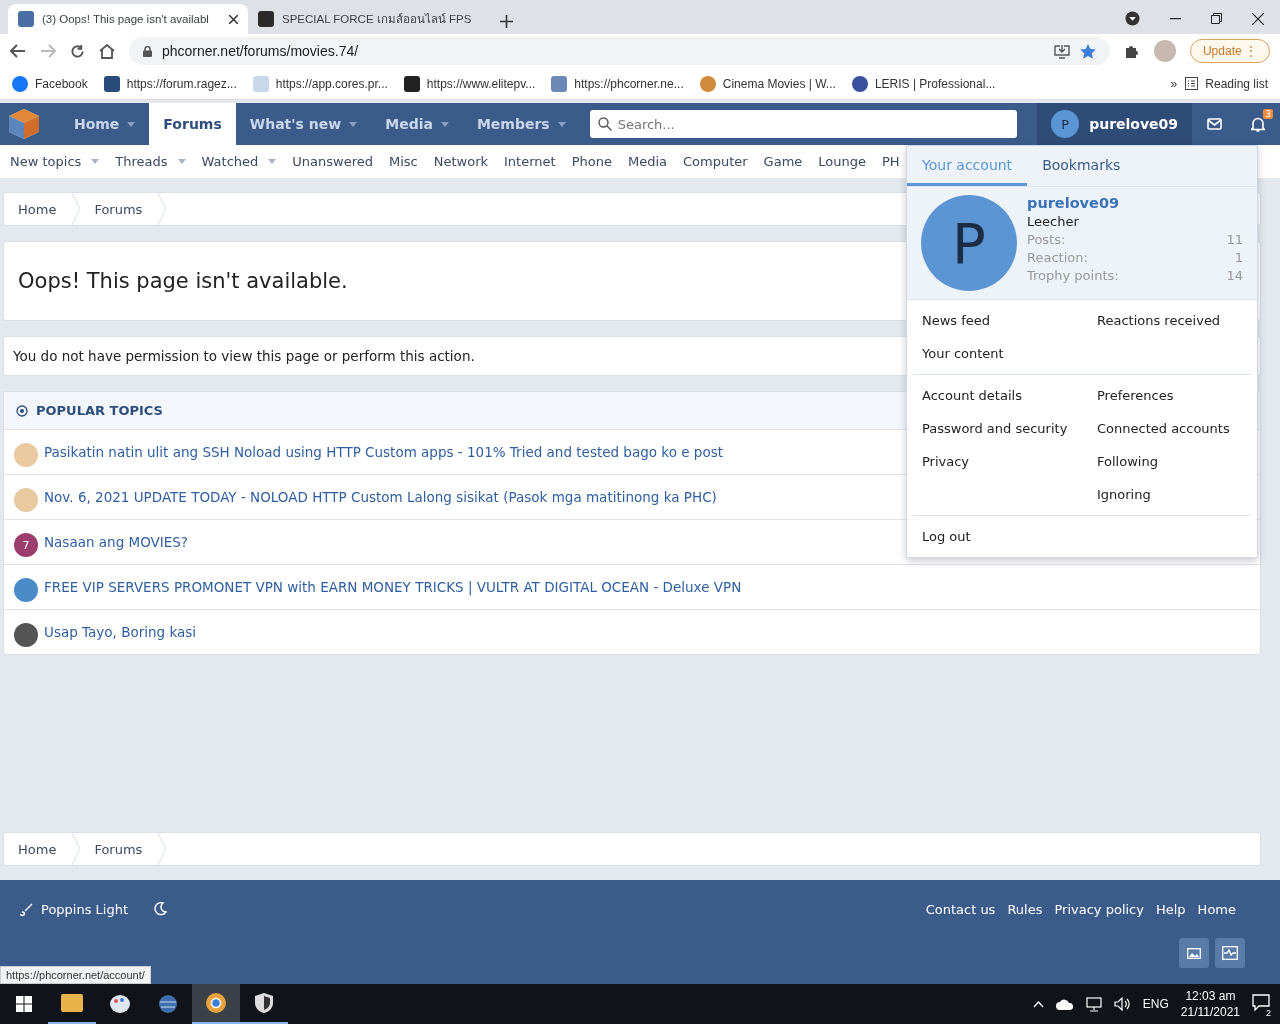 The width and height of the screenshot is (1280, 1024). I want to click on nav-tab: Home, so click(104, 124).